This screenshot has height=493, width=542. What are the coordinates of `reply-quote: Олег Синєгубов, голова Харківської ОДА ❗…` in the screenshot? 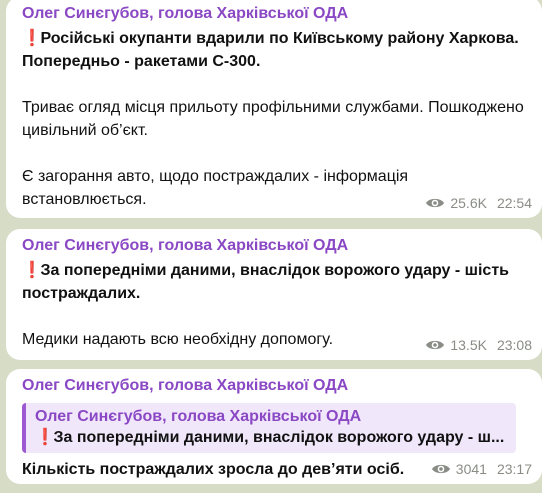 It's located at (269, 428).